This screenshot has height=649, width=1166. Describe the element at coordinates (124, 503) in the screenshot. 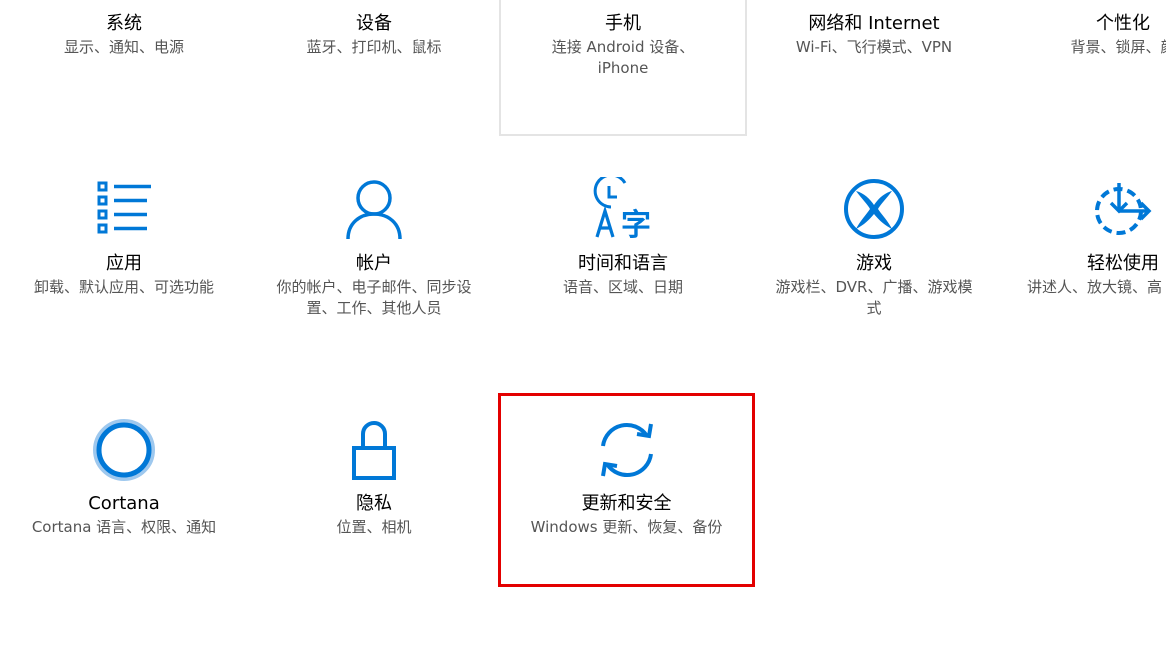

I see `tile-title: Cortana` at that location.